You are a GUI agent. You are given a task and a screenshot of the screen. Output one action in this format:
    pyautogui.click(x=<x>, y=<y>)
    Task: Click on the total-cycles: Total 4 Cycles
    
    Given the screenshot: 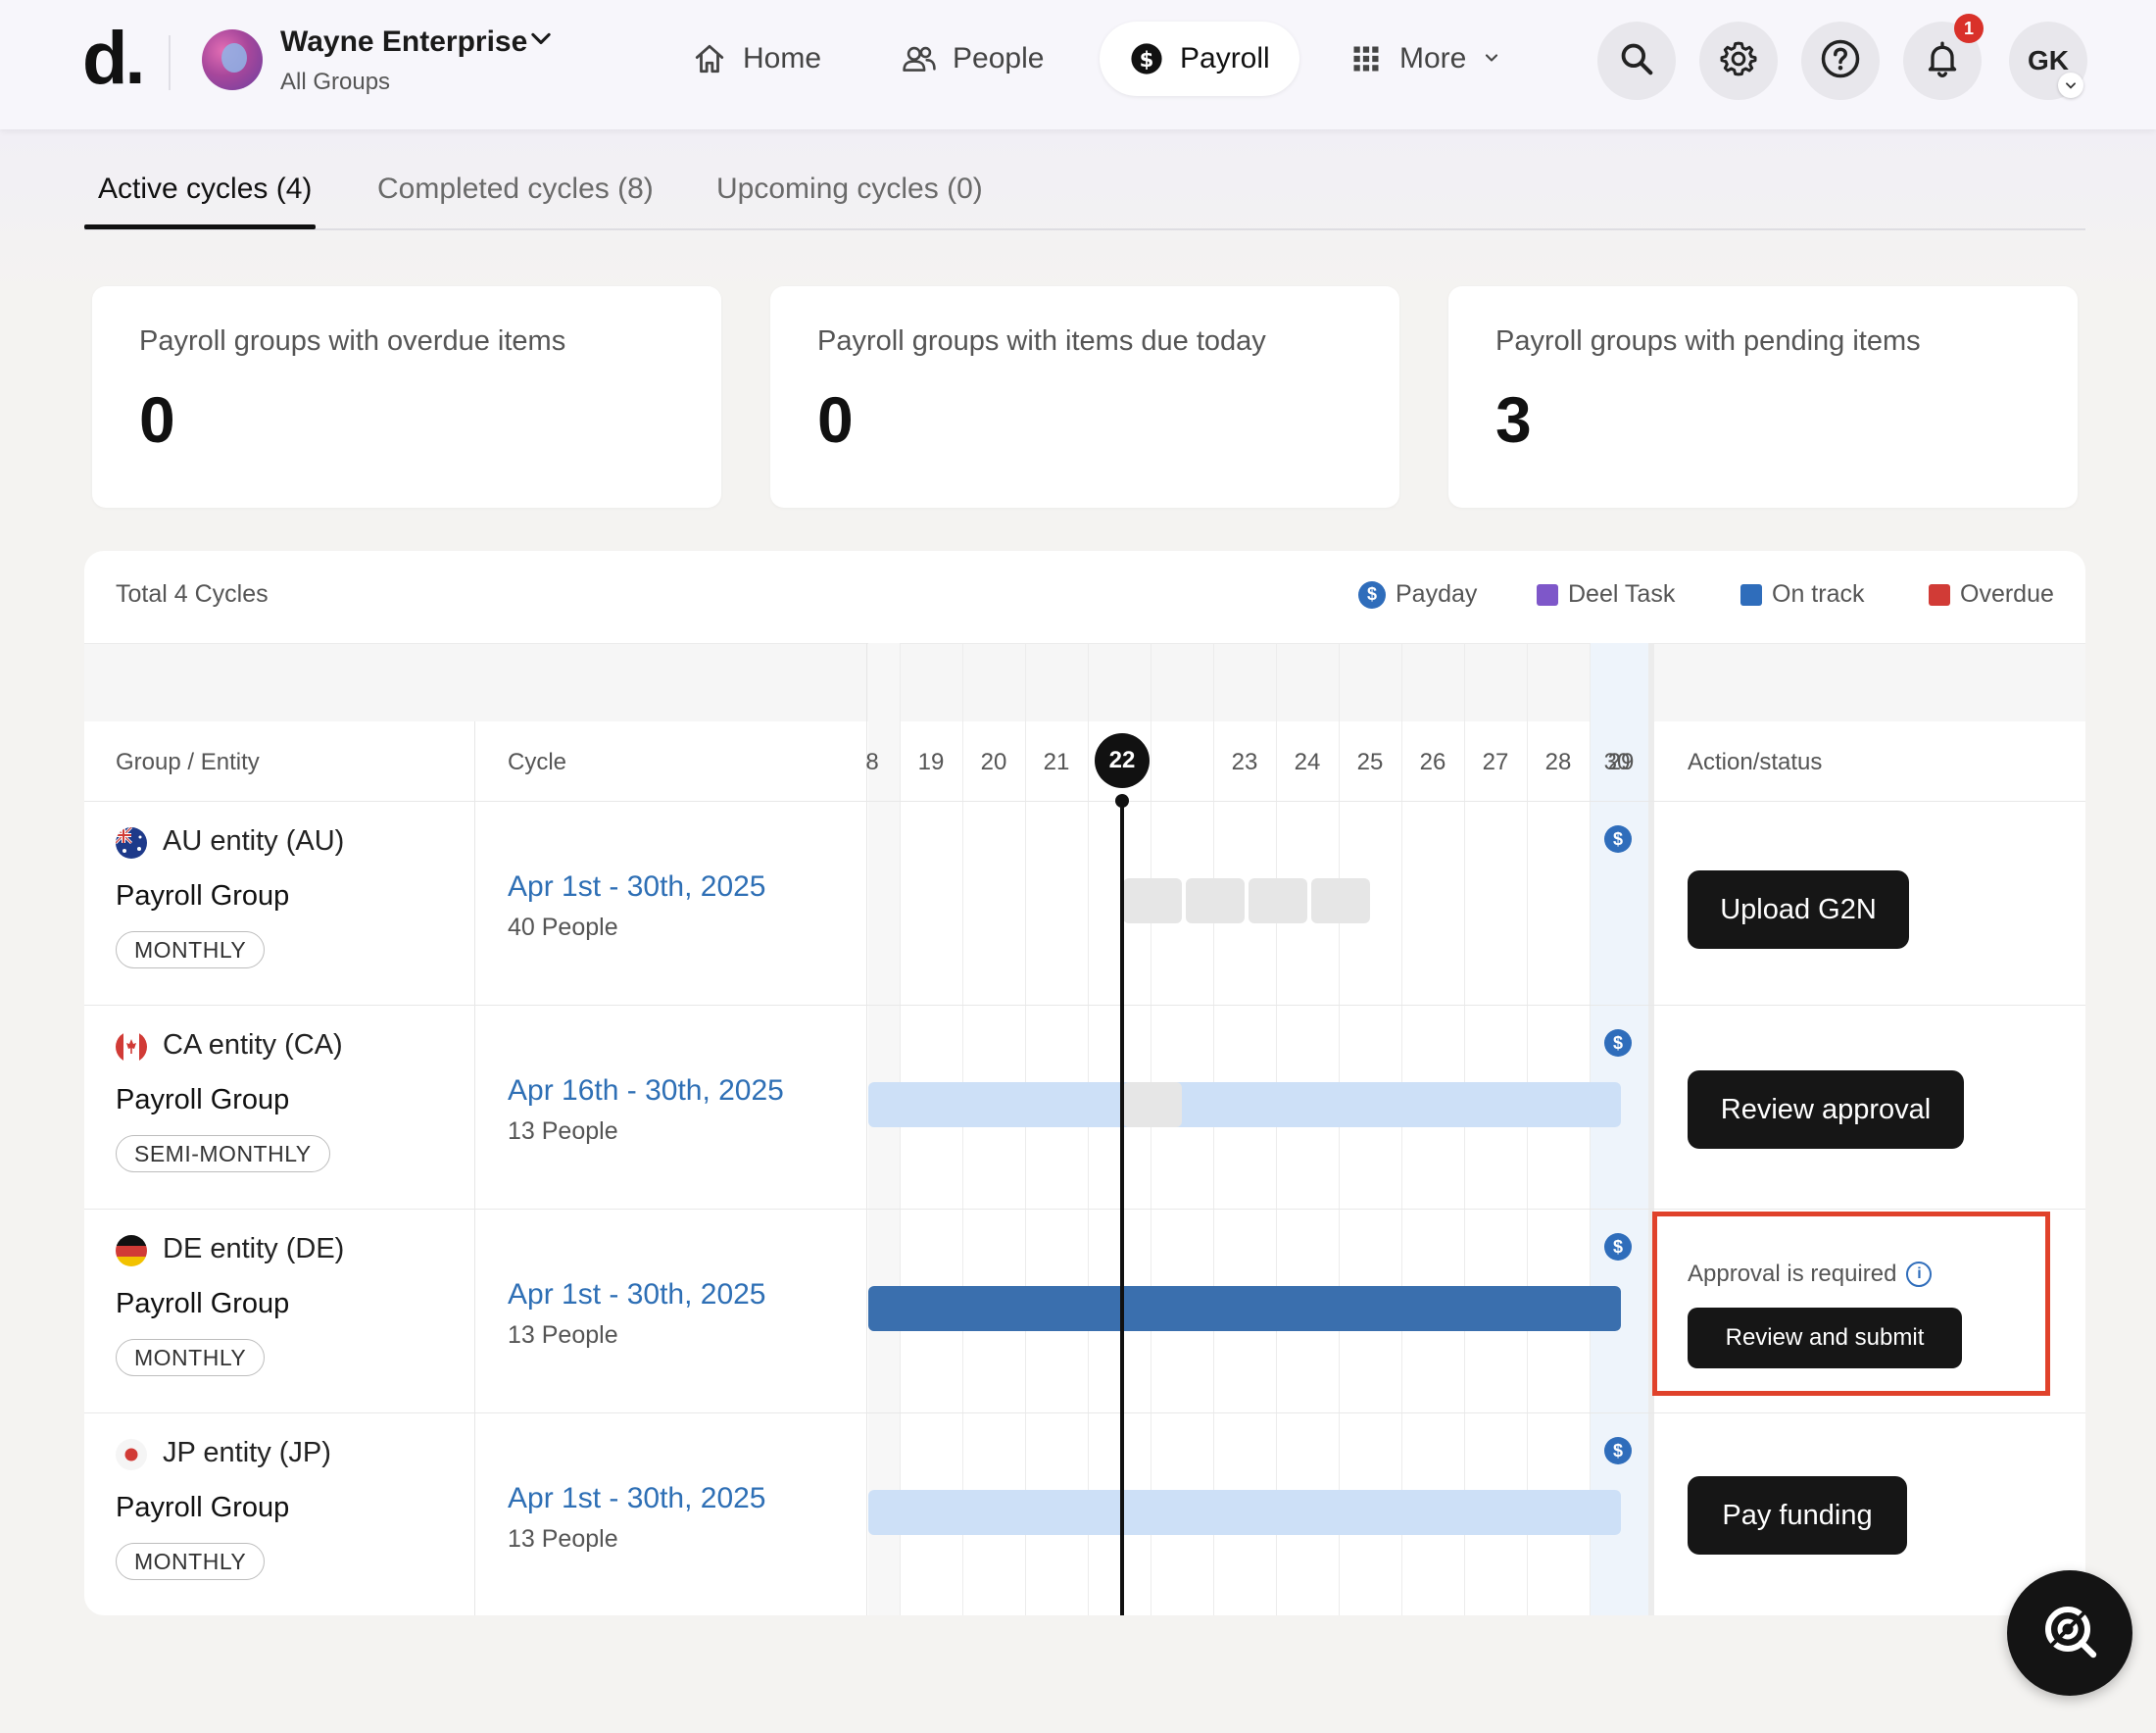 What is the action you would take?
    pyautogui.click(x=192, y=594)
    